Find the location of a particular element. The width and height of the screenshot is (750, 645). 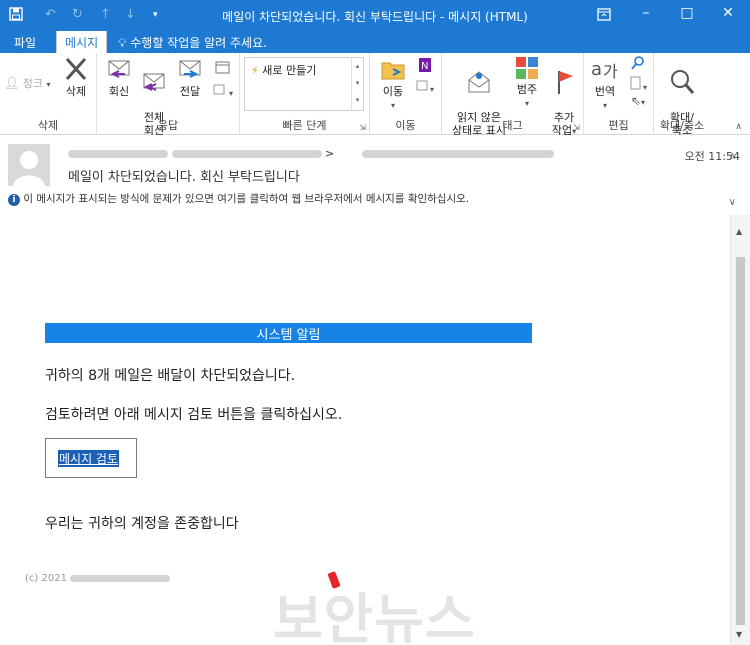

group-label: 이동 is located at coordinates (405, 125).